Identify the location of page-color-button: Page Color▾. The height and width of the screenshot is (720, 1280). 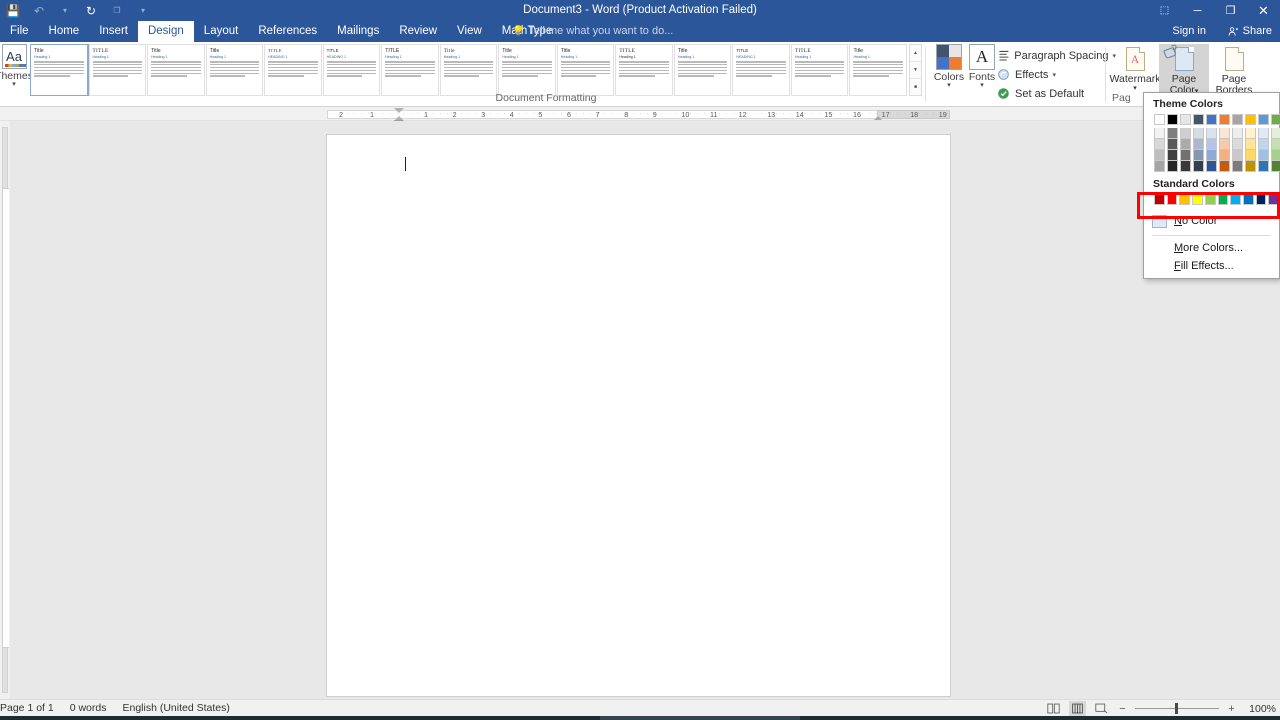
(1184, 70).